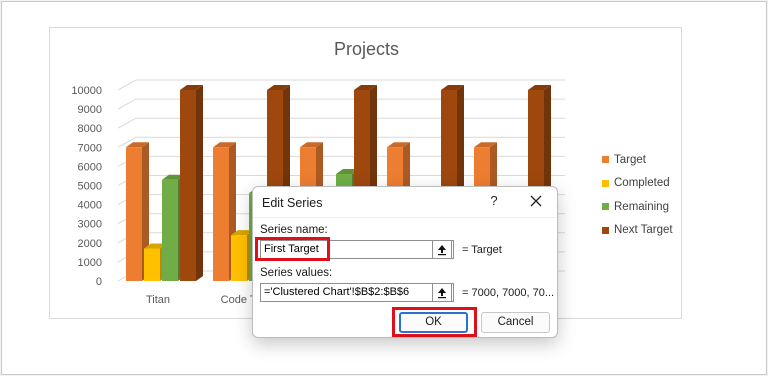 The height and width of the screenshot is (376, 768). What do you see at coordinates (158, 300) in the screenshot?
I see `x-tick-label: Titan` at bounding box center [158, 300].